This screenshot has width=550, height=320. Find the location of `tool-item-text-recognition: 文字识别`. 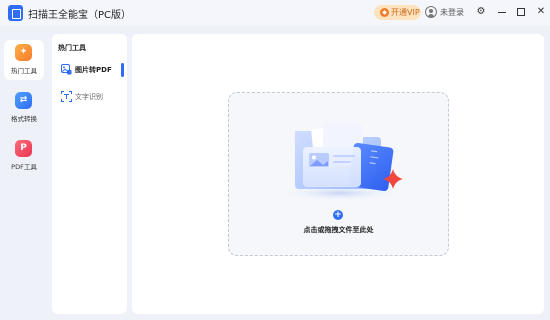

tool-item-text-recognition: 文字识别 is located at coordinates (89, 97).